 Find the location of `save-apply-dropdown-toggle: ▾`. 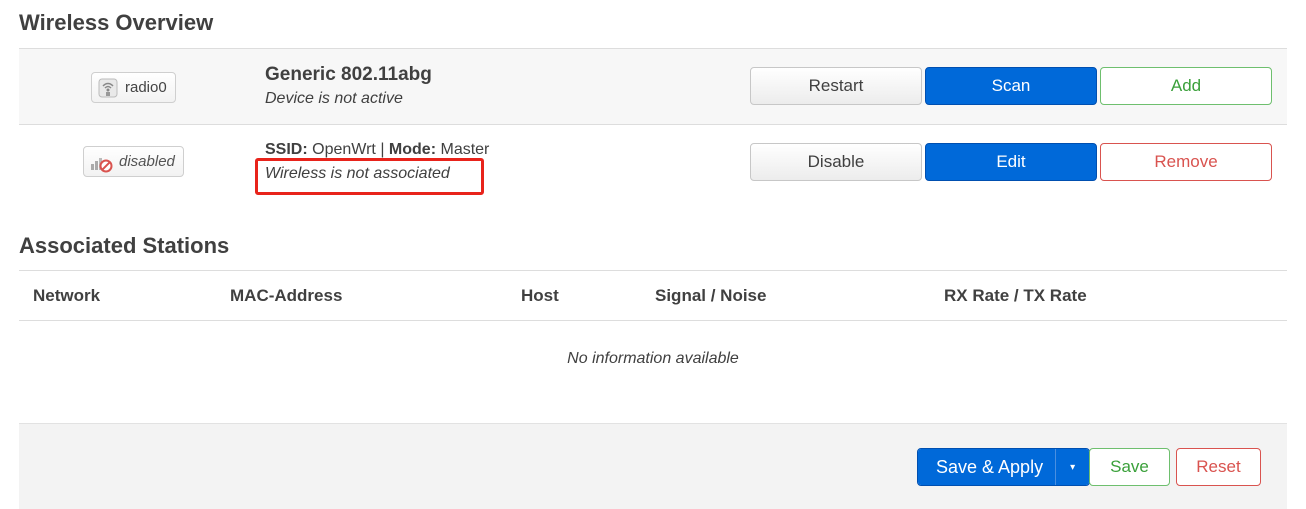

save-apply-dropdown-toggle: ▾ is located at coordinates (1072, 467).